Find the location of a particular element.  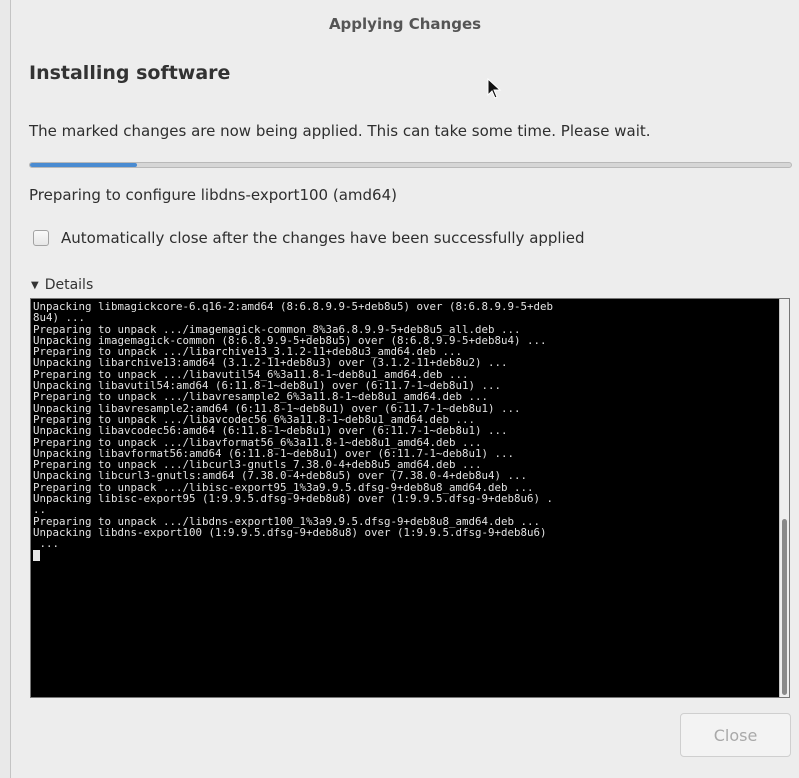

page-heading: Installing software is located at coordinates (130, 73).